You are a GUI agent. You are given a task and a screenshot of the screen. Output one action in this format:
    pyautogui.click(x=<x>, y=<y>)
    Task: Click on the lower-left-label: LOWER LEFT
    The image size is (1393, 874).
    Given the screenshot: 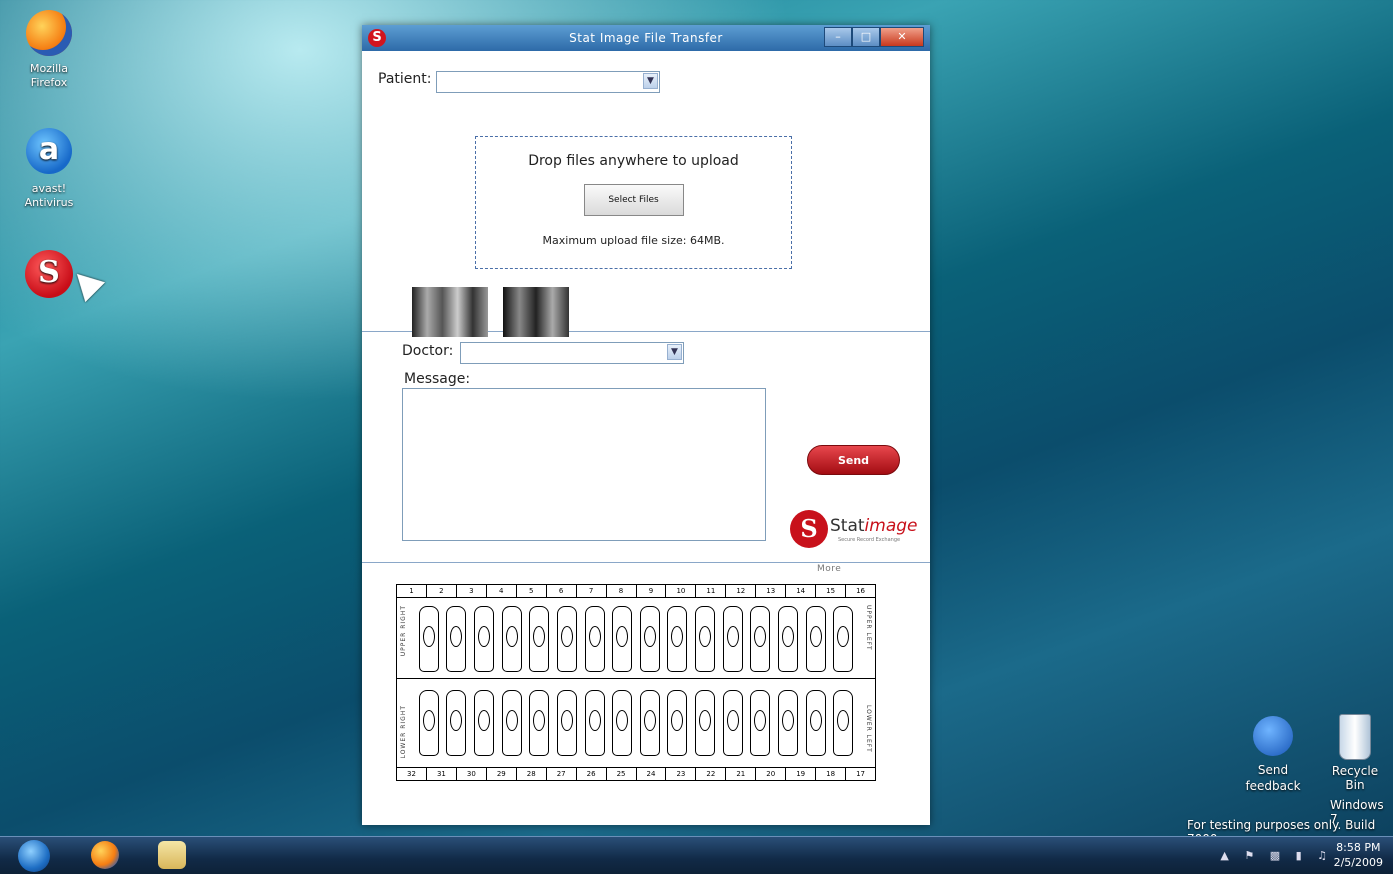 What is the action you would take?
    pyautogui.click(x=868, y=729)
    